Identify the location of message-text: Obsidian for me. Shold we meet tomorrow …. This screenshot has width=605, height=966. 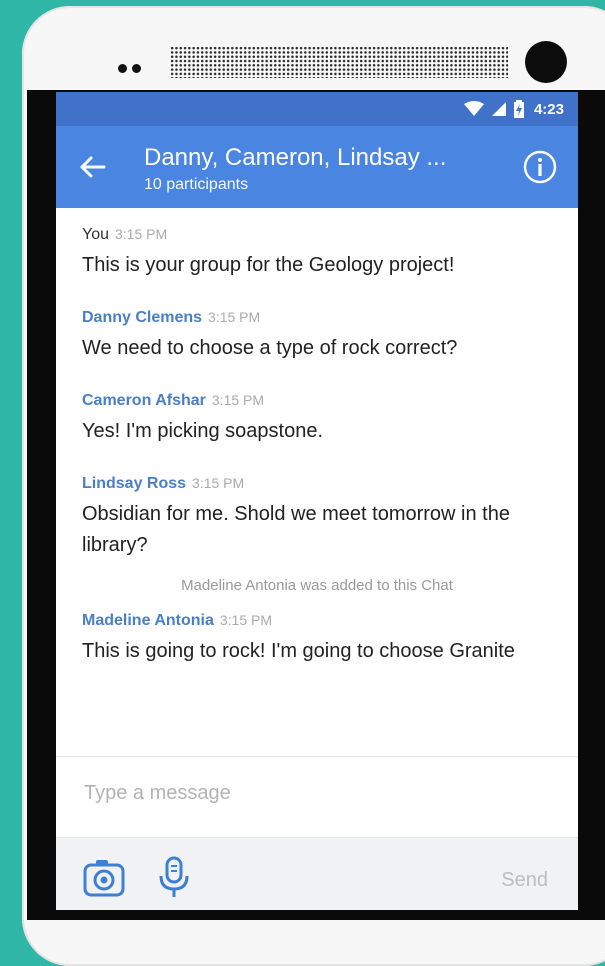
(296, 529).